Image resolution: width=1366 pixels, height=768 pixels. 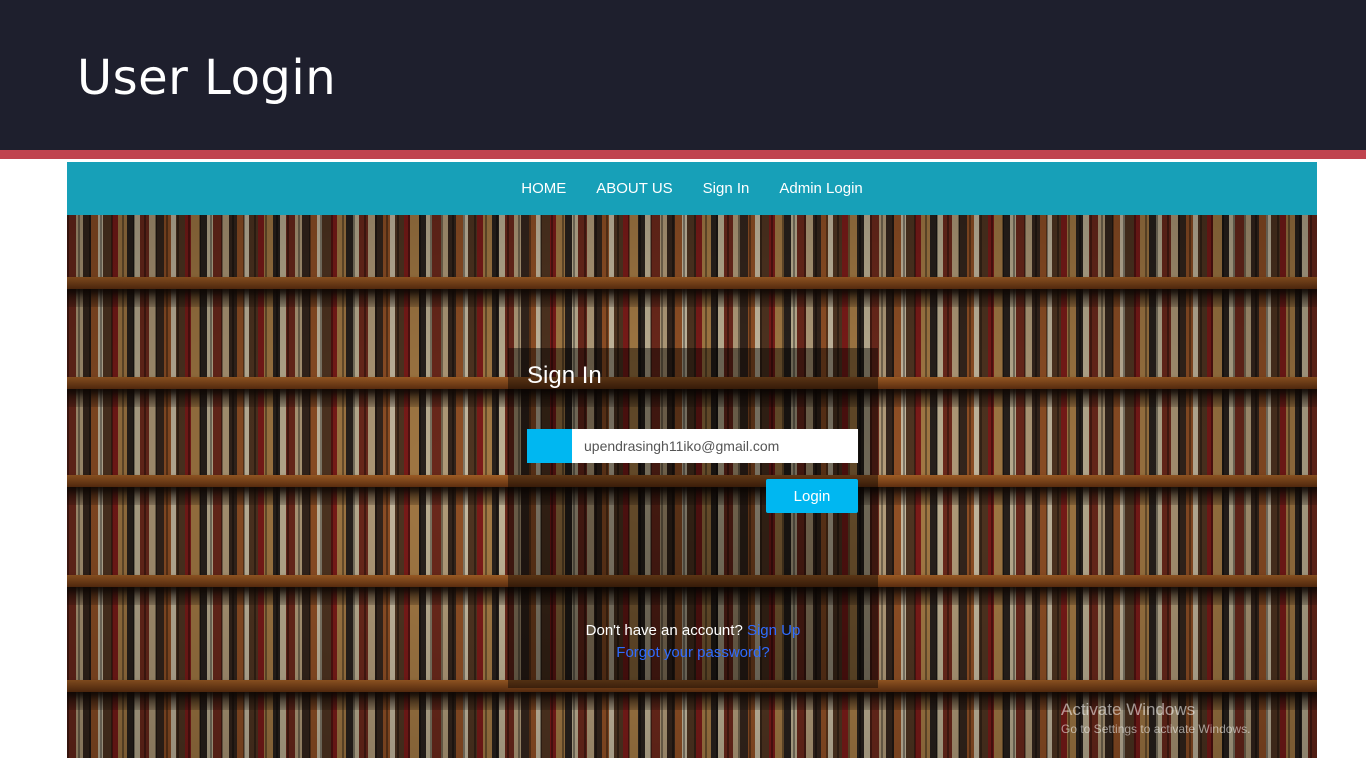 What do you see at coordinates (1156, 729) in the screenshot?
I see `watermark-subtitle: Go to Settings to activate Windows.` at bounding box center [1156, 729].